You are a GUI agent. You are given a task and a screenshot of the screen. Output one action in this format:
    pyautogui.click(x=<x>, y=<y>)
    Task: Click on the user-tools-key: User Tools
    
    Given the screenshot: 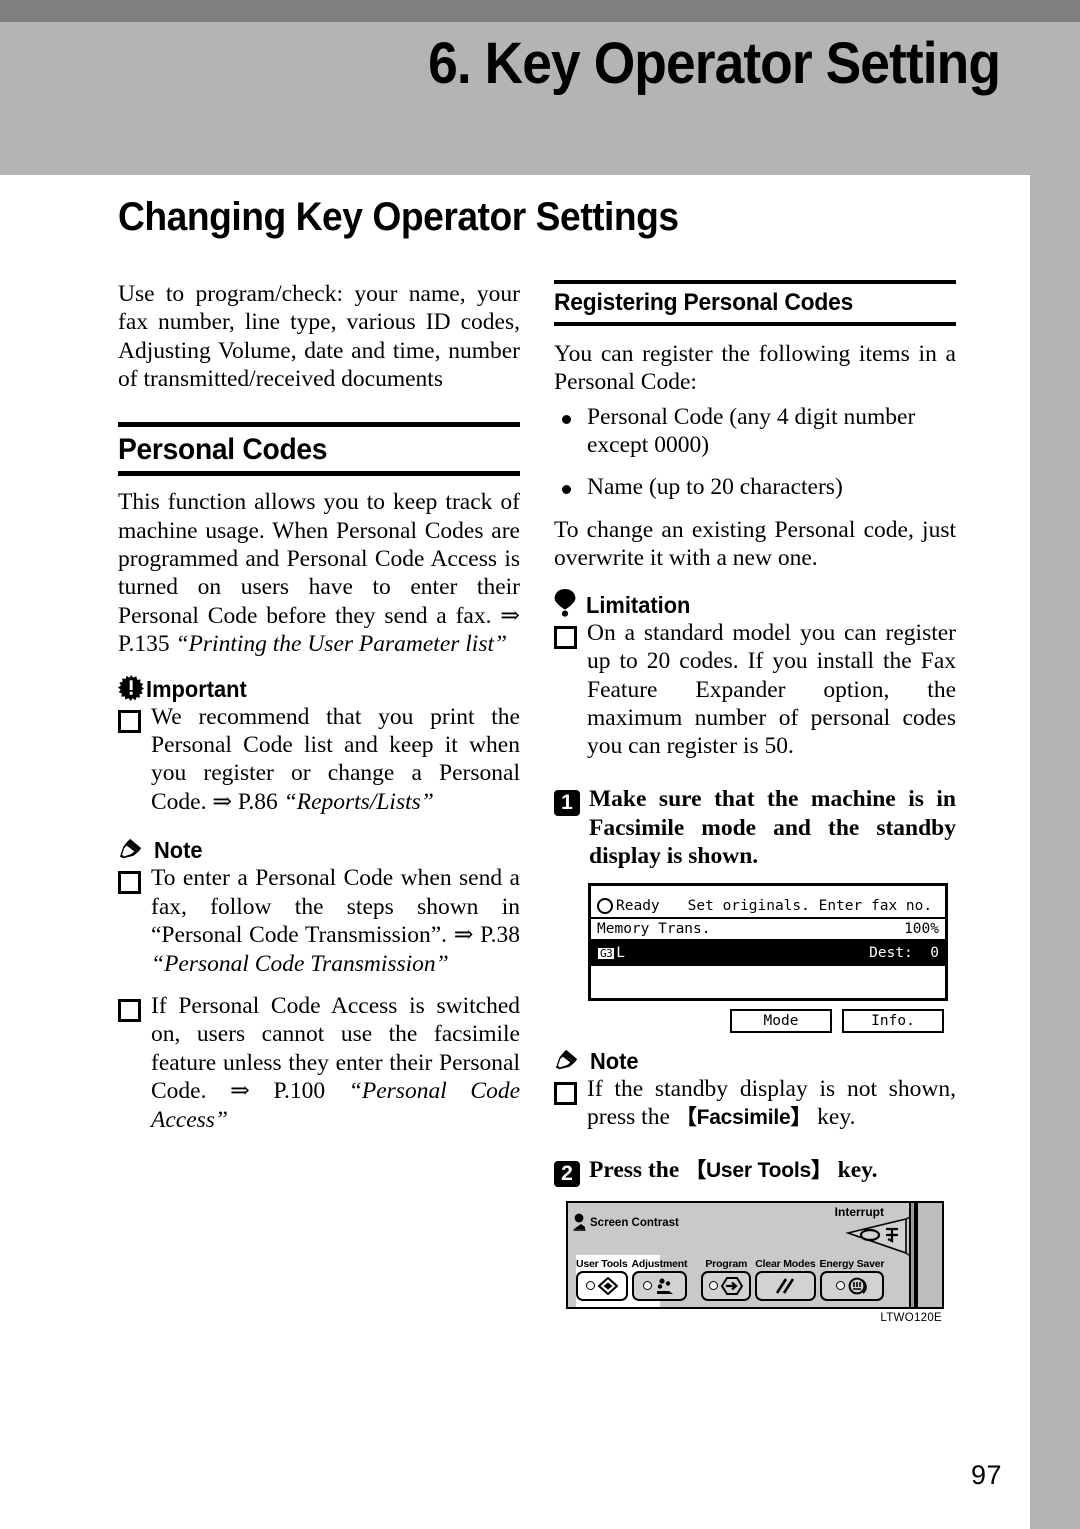 What is the action you would take?
    pyautogui.click(x=602, y=1279)
    